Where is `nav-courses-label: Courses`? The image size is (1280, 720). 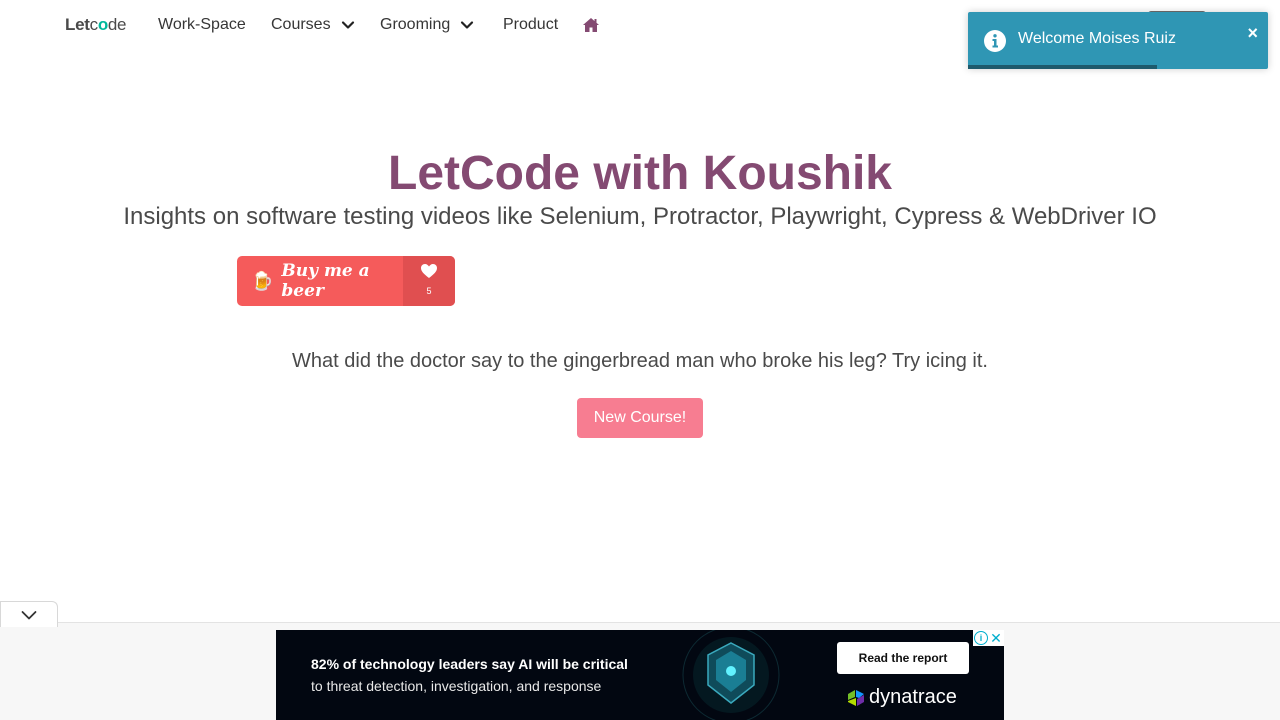 nav-courses-label: Courses is located at coordinates (301, 24).